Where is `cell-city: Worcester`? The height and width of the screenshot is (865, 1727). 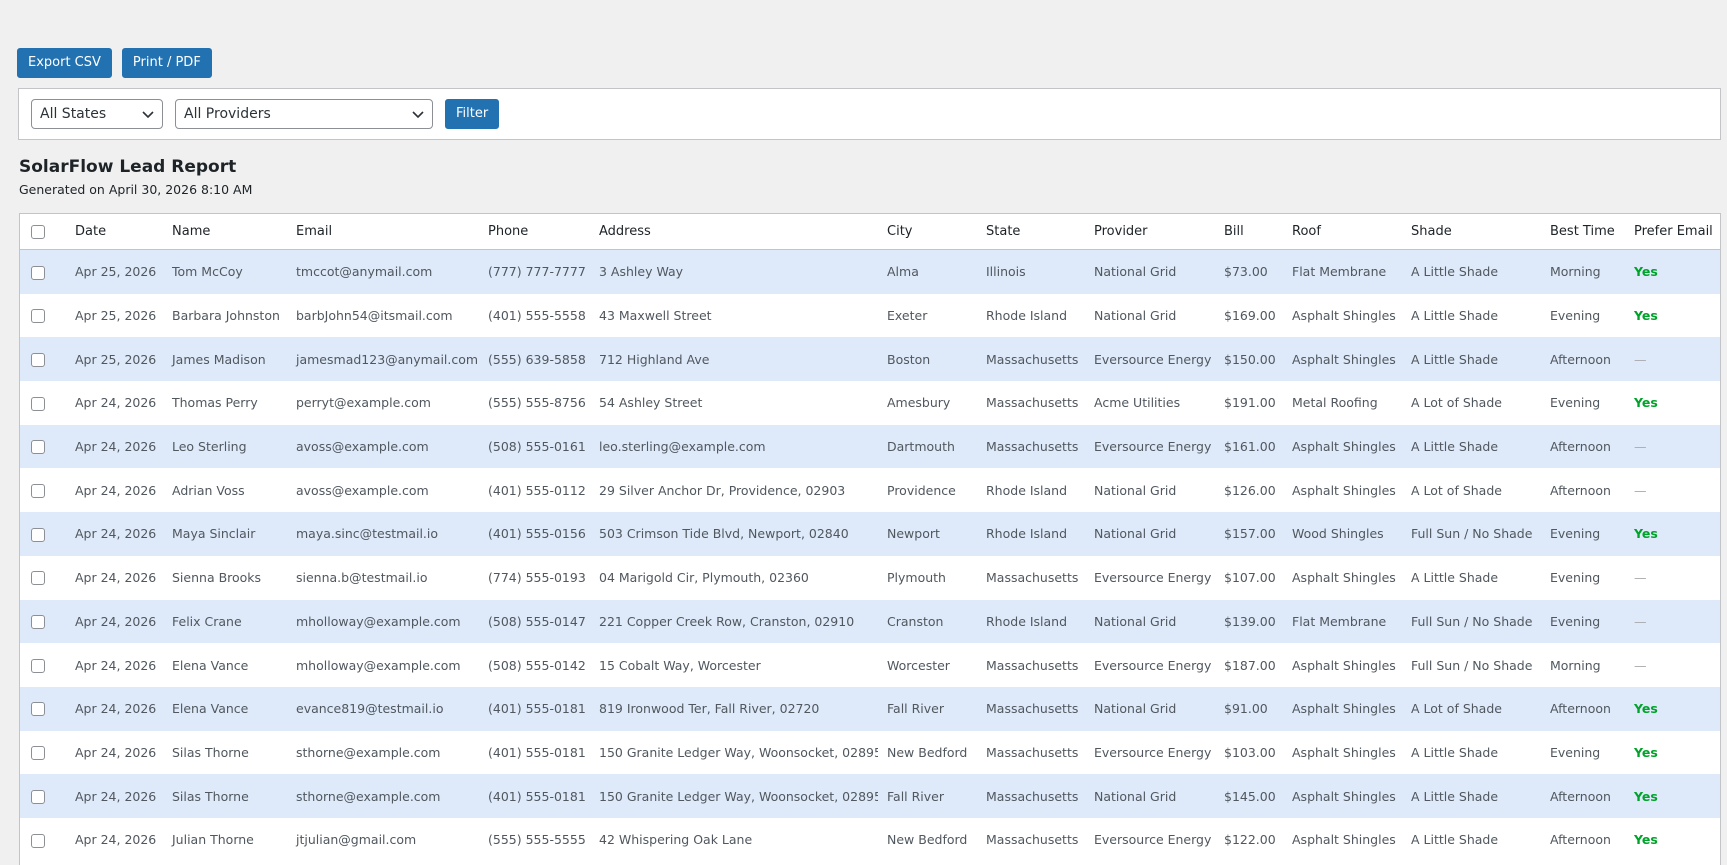 cell-city: Worcester is located at coordinates (927, 665).